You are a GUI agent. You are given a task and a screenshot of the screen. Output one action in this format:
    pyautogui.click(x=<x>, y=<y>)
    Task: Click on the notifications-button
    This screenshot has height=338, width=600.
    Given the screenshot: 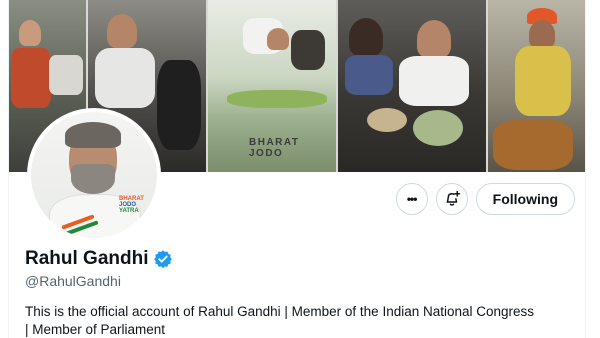 What is the action you would take?
    pyautogui.click(x=451, y=199)
    